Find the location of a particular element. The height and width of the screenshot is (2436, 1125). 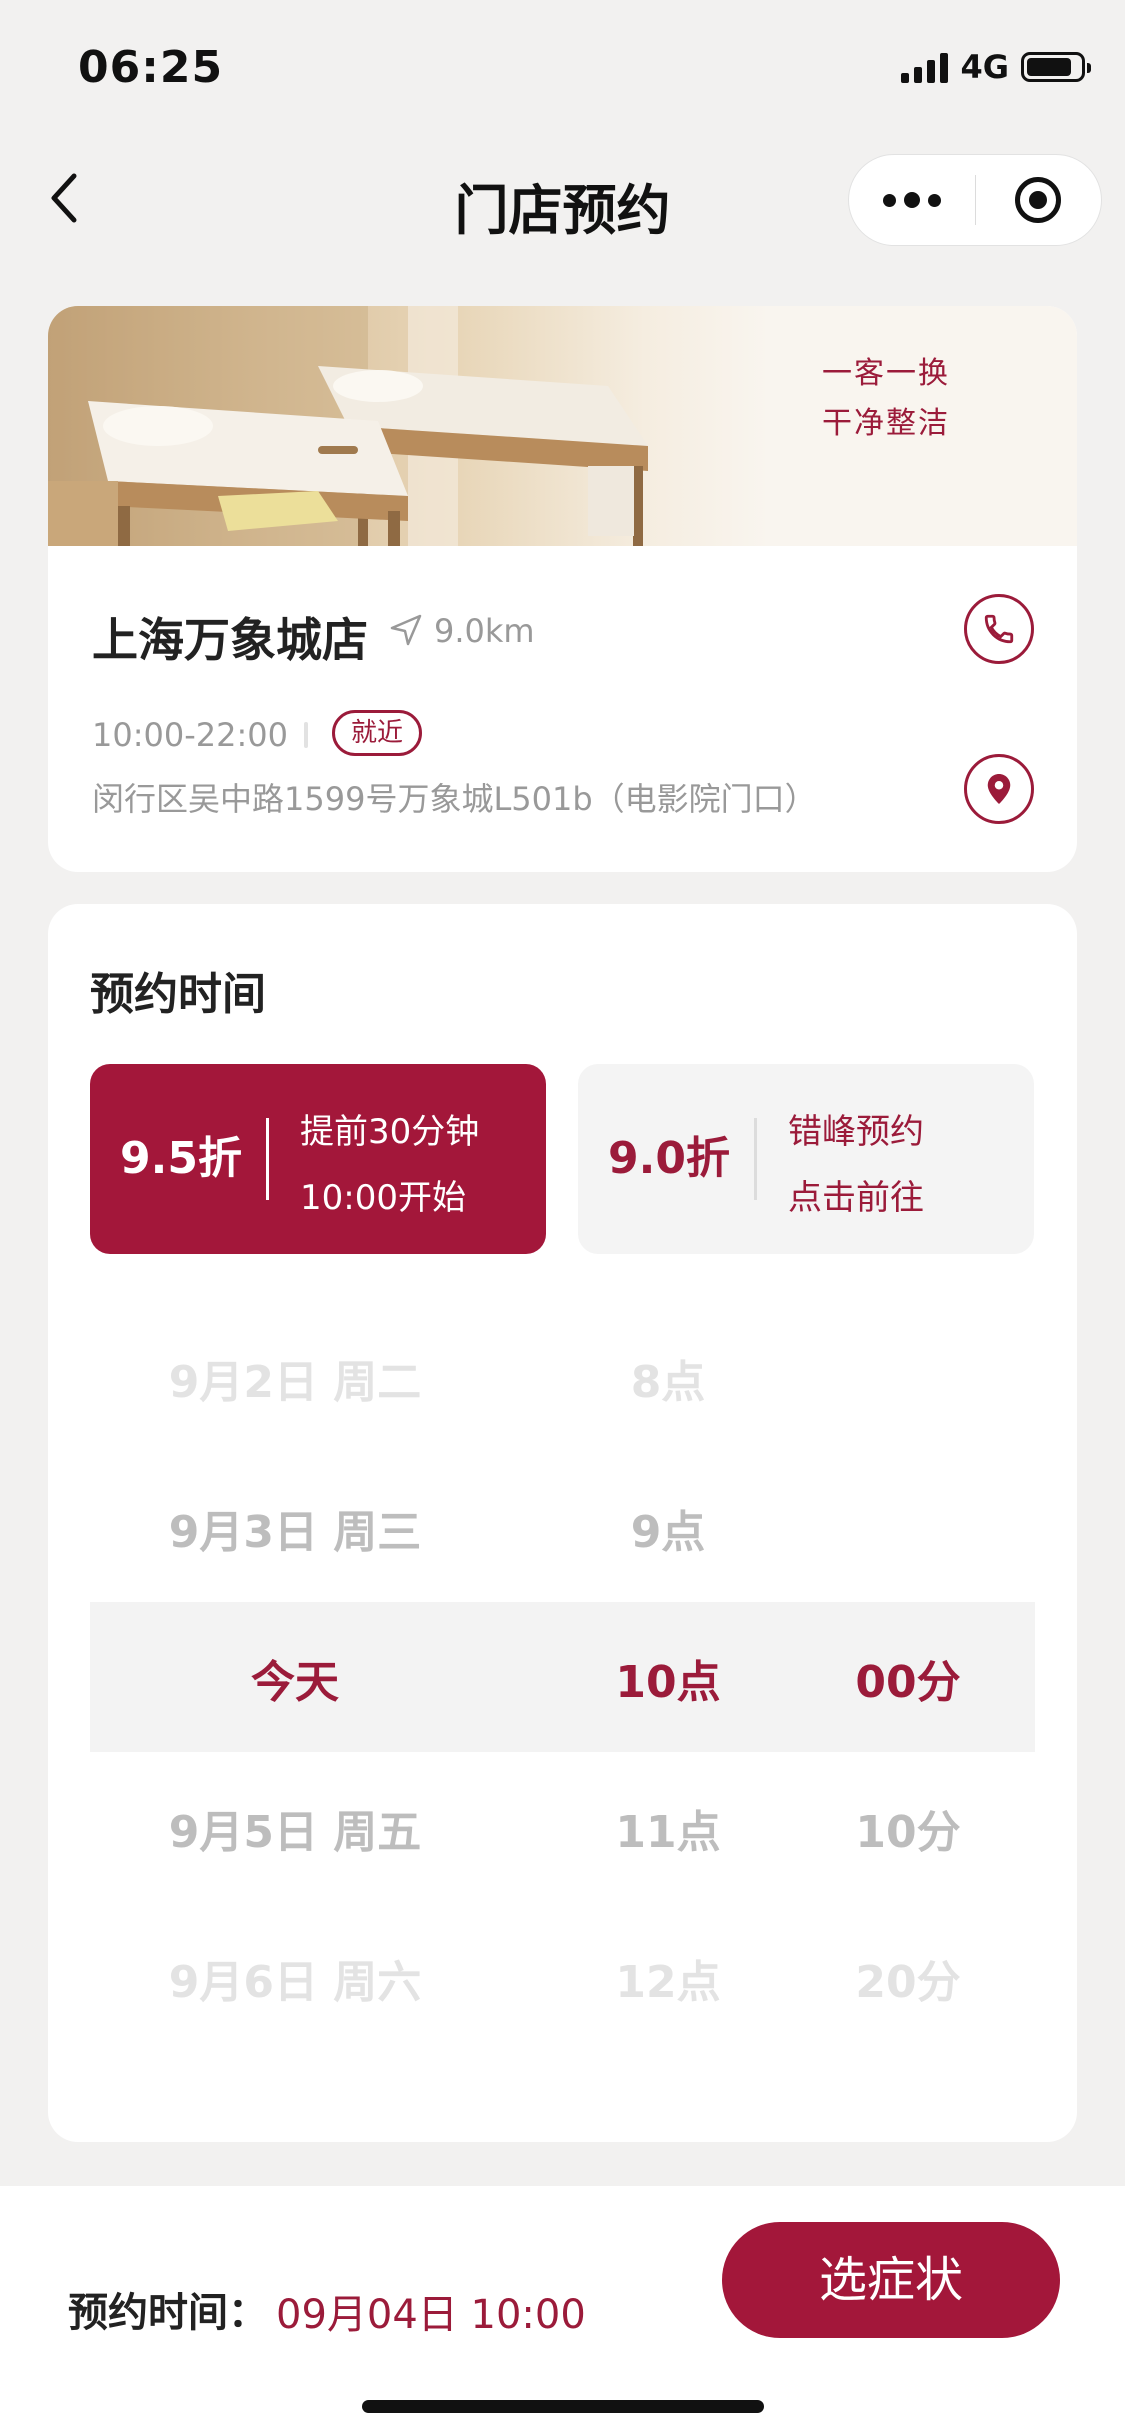

banner-slogan-1: 一客一换 is located at coordinates (886, 373).